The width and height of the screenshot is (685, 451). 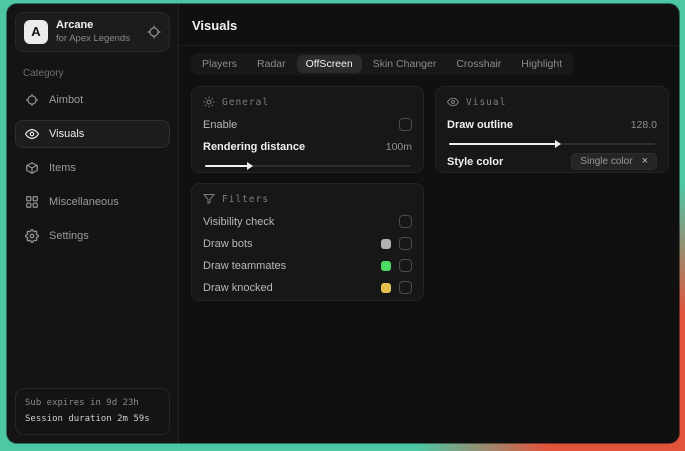 I want to click on close-icon: ×, so click(x=645, y=161).